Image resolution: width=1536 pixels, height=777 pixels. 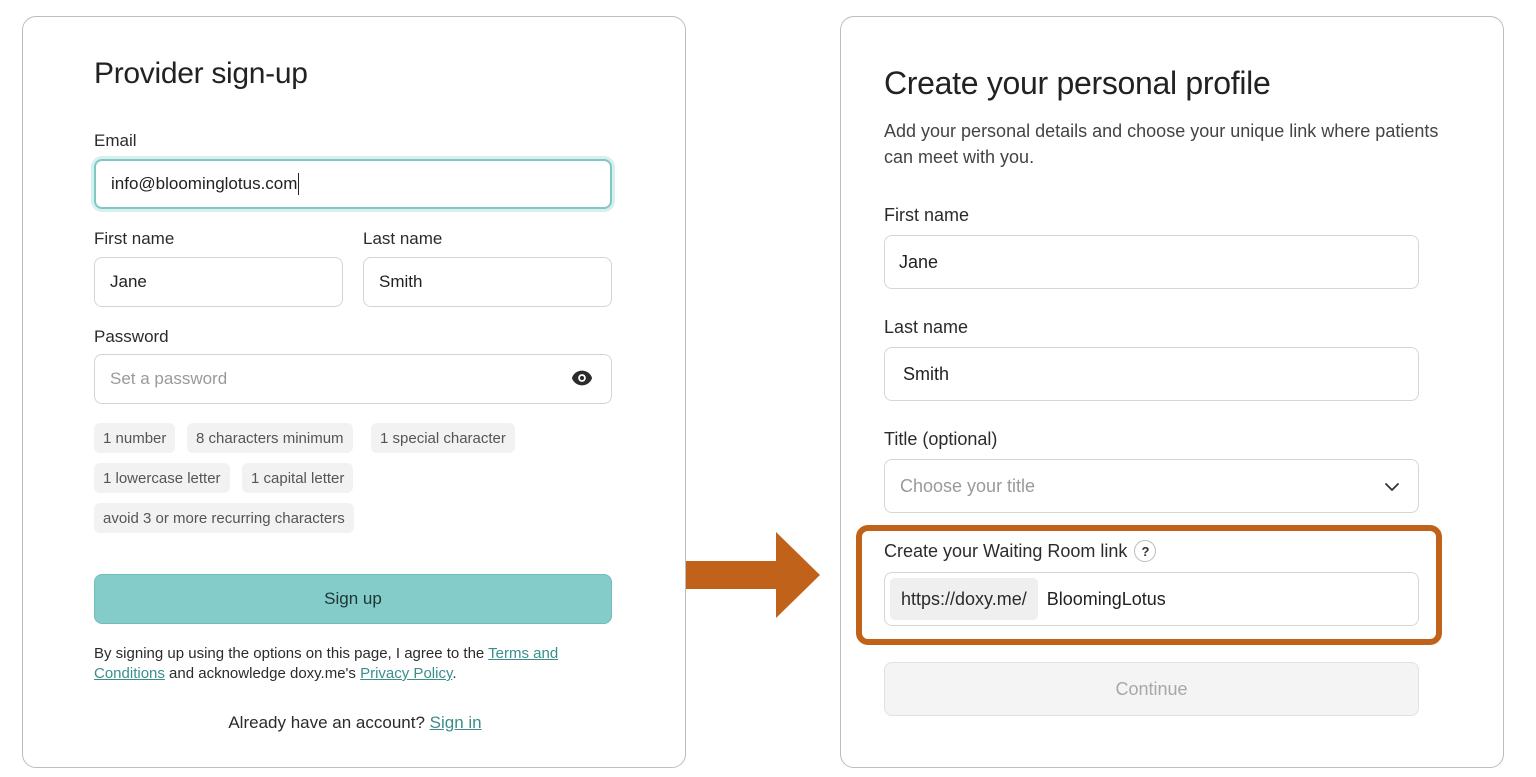 What do you see at coordinates (135, 438) in the screenshot?
I see `requirement-chip-number: 1 number` at bounding box center [135, 438].